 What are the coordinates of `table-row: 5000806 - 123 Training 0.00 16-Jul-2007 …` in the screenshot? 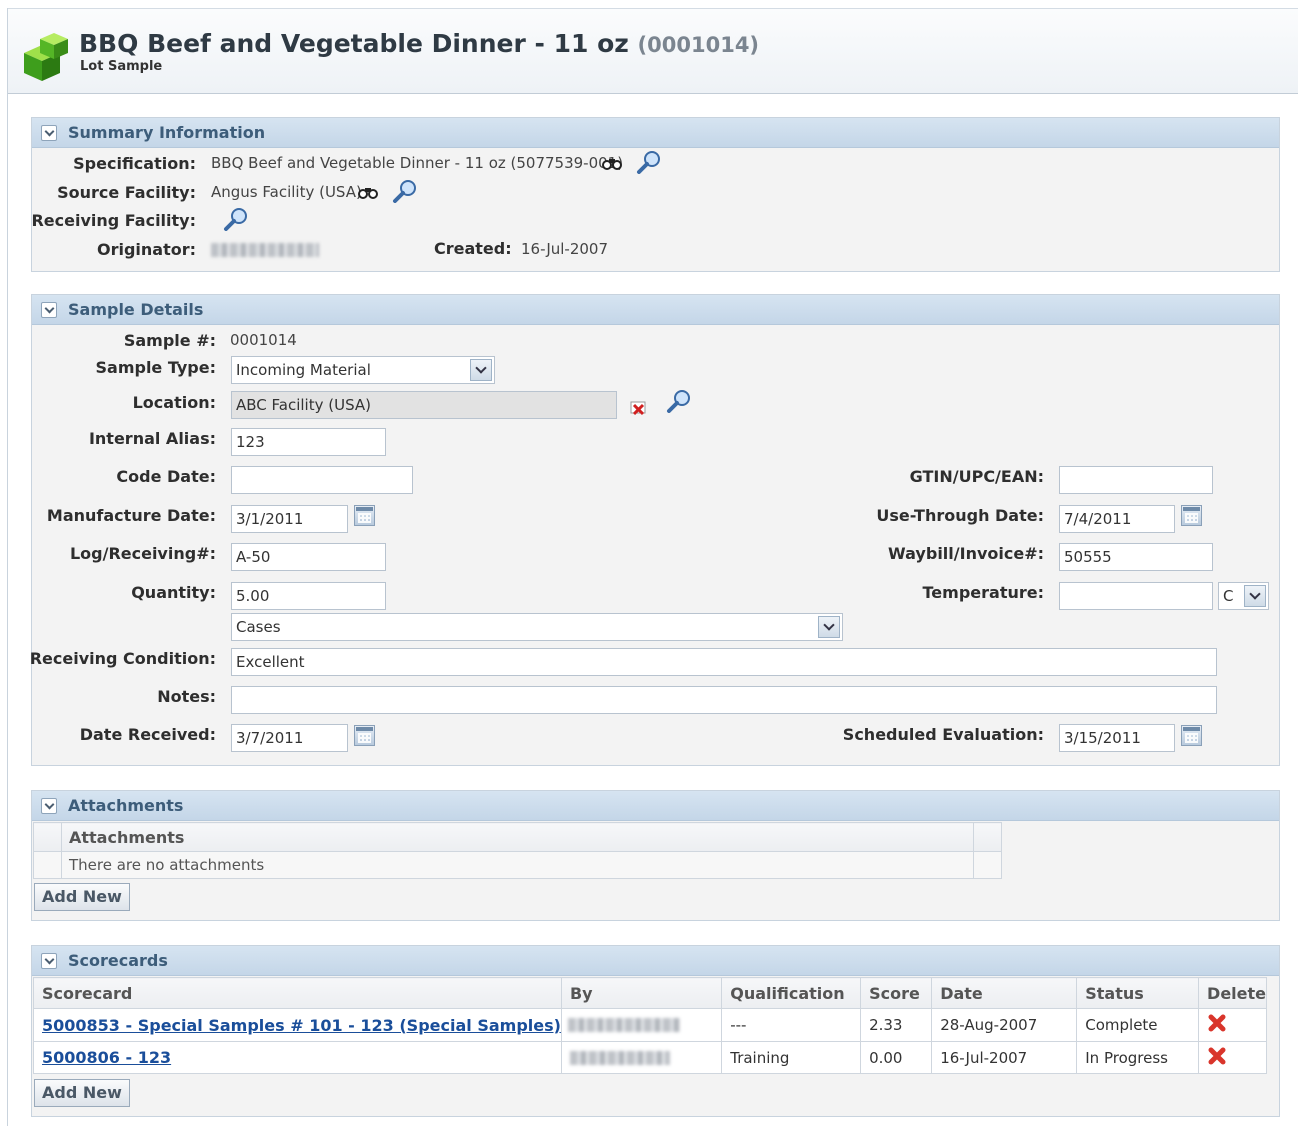 It's located at (650, 1057).